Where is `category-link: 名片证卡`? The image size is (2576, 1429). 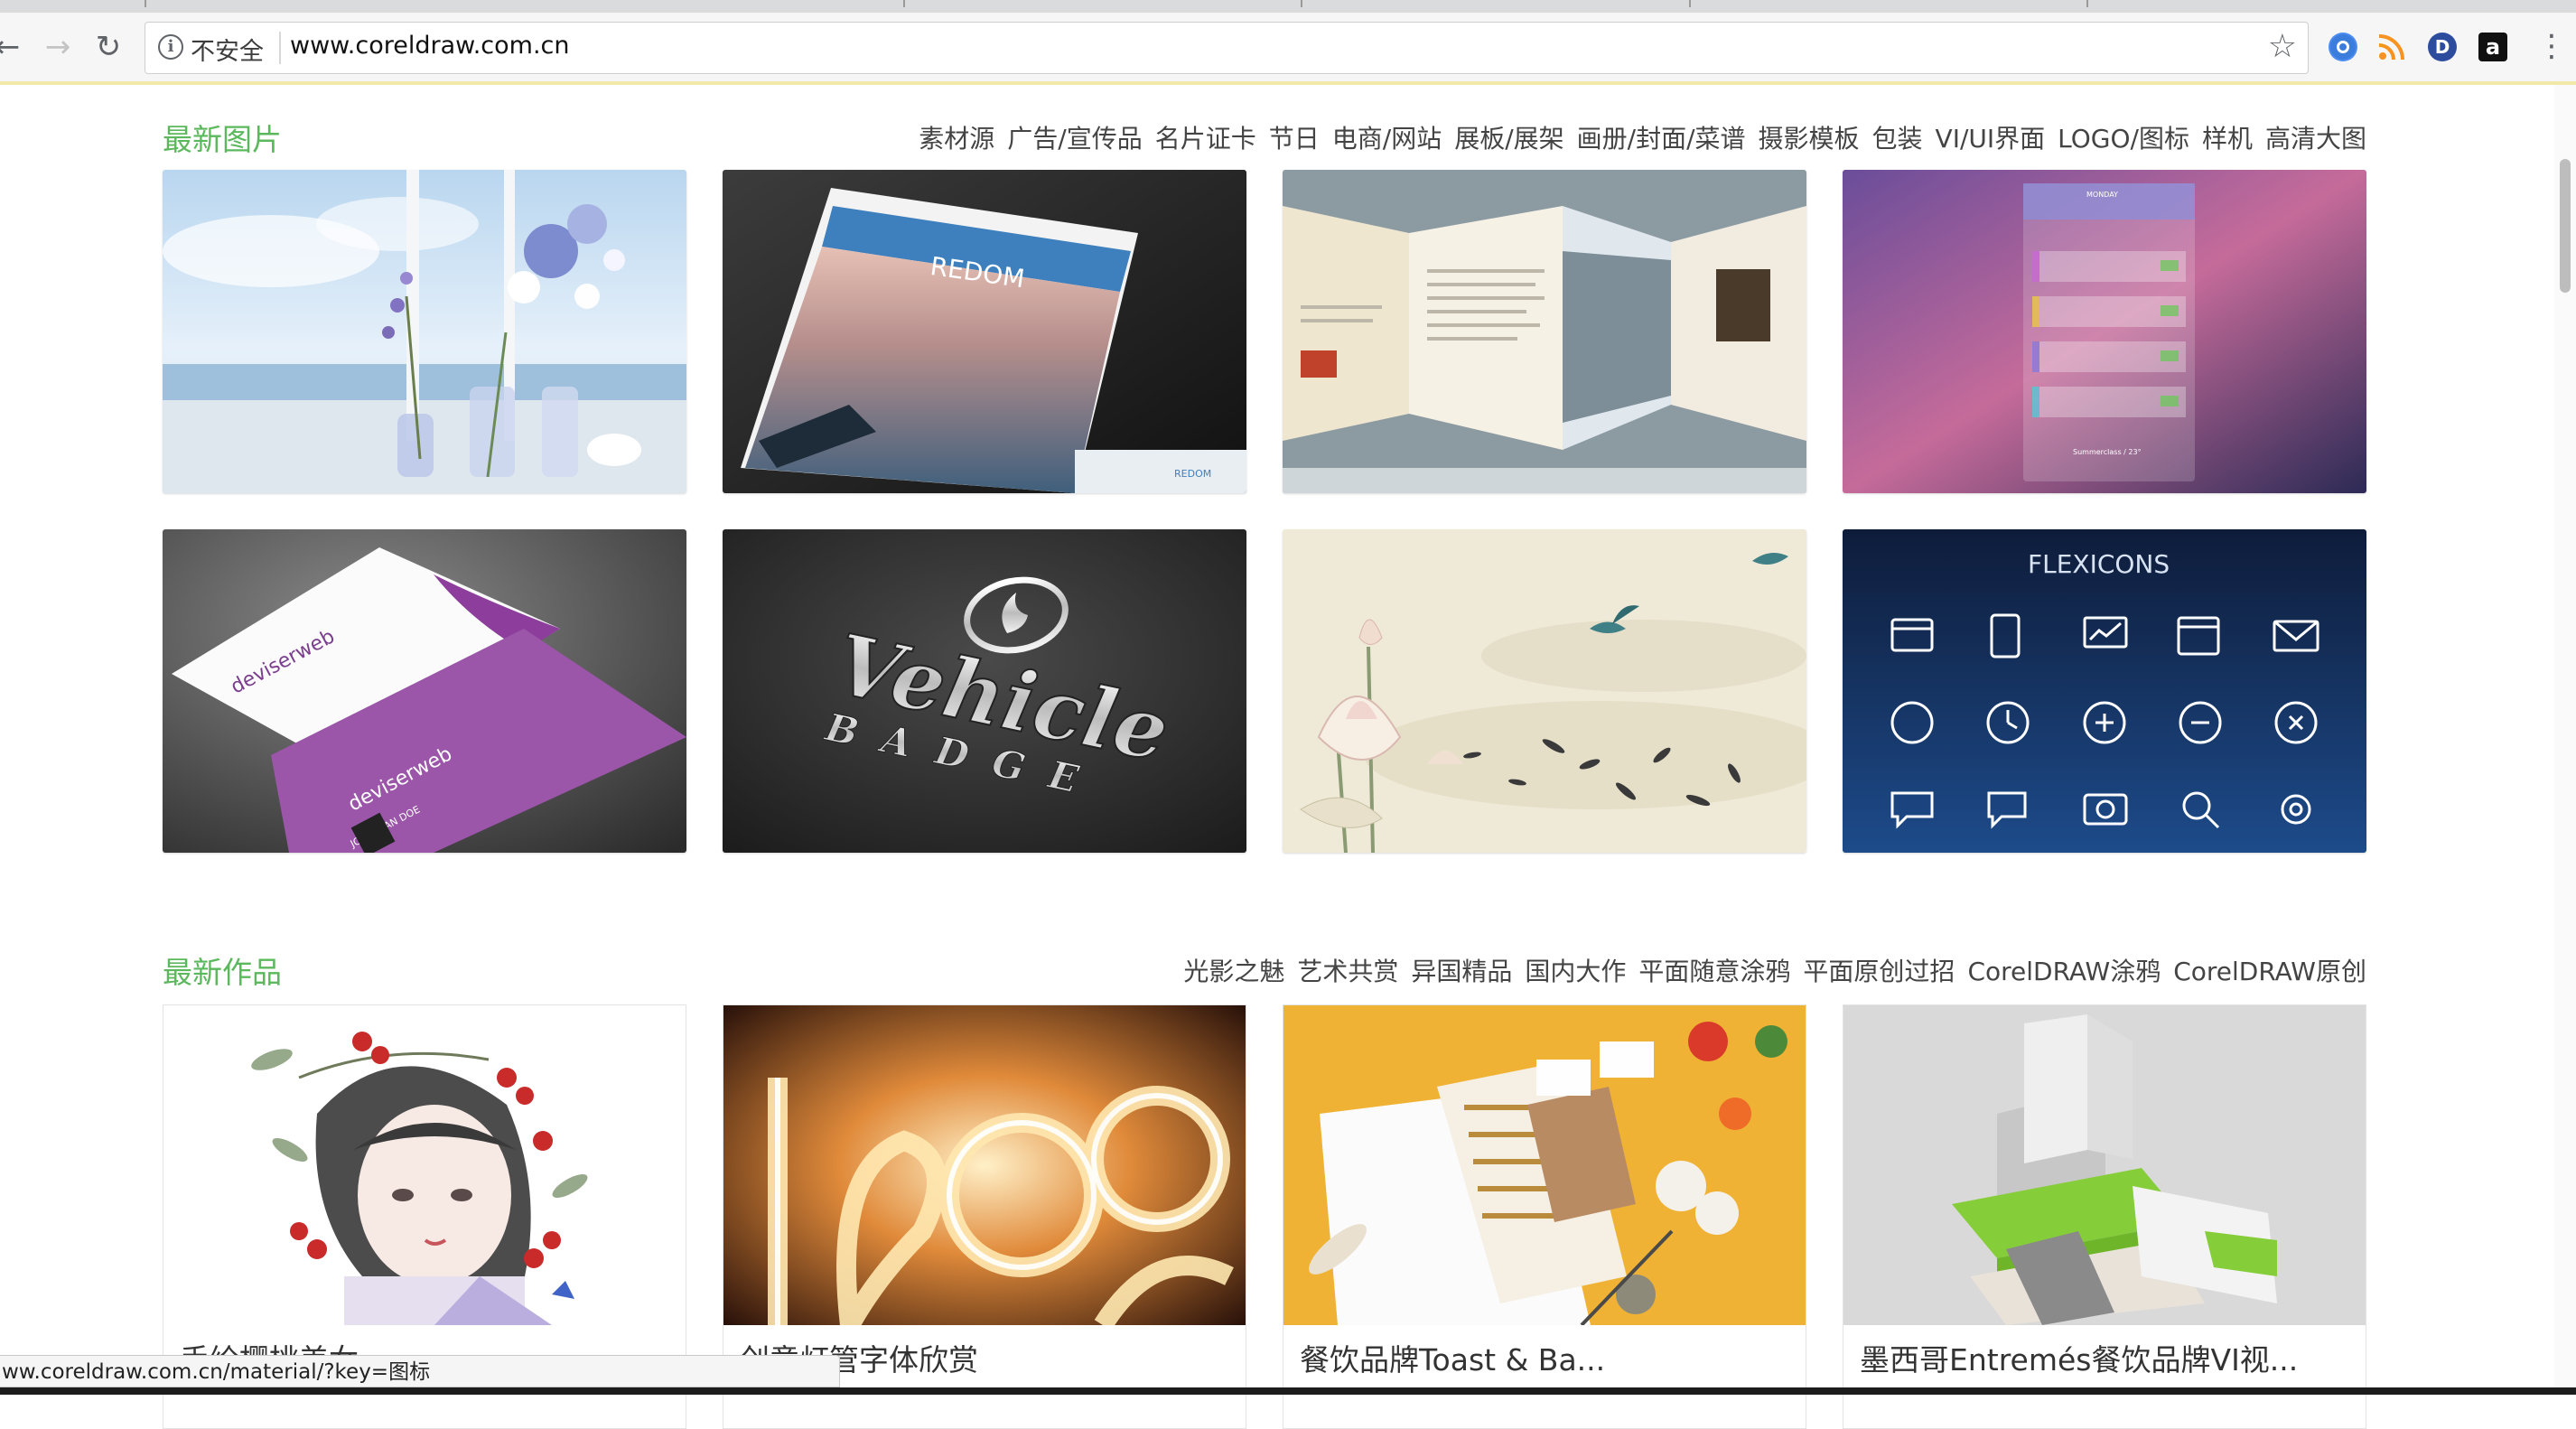
category-link: 名片证卡 is located at coordinates (1205, 137).